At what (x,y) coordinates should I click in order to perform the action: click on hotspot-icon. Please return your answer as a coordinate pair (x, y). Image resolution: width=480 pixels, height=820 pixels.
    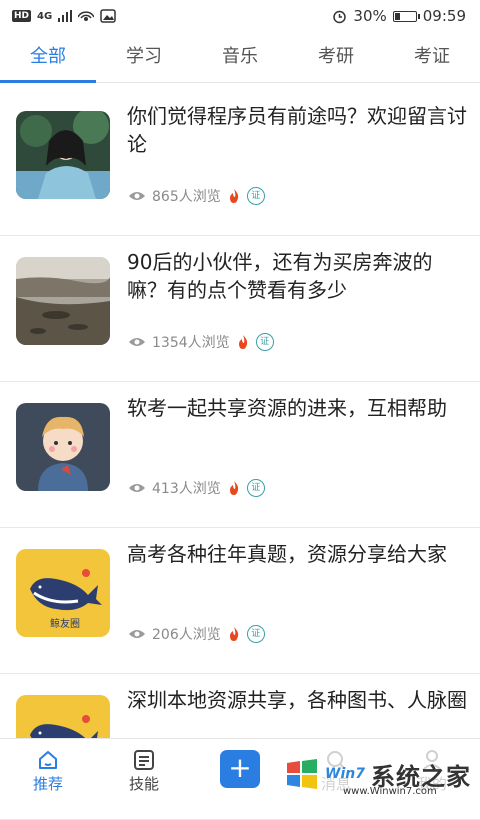
    Looking at the image, I should click on (86, 16).